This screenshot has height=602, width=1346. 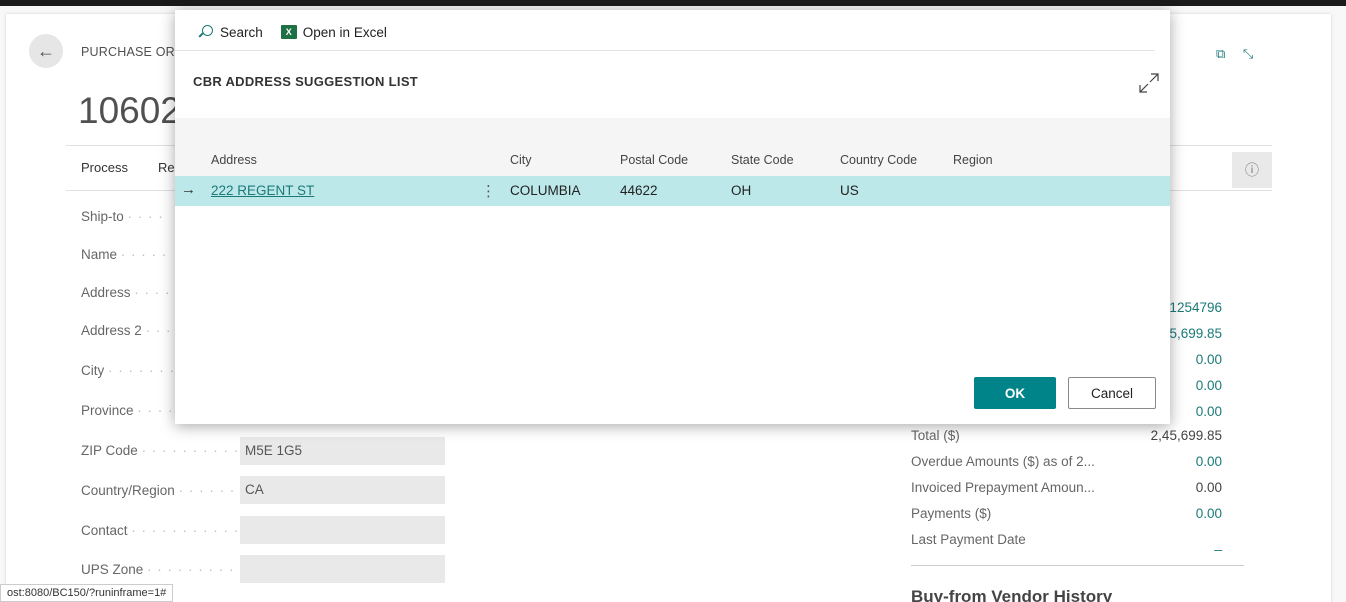 What do you see at coordinates (1149, 83) in the screenshot?
I see `expand-icon` at bounding box center [1149, 83].